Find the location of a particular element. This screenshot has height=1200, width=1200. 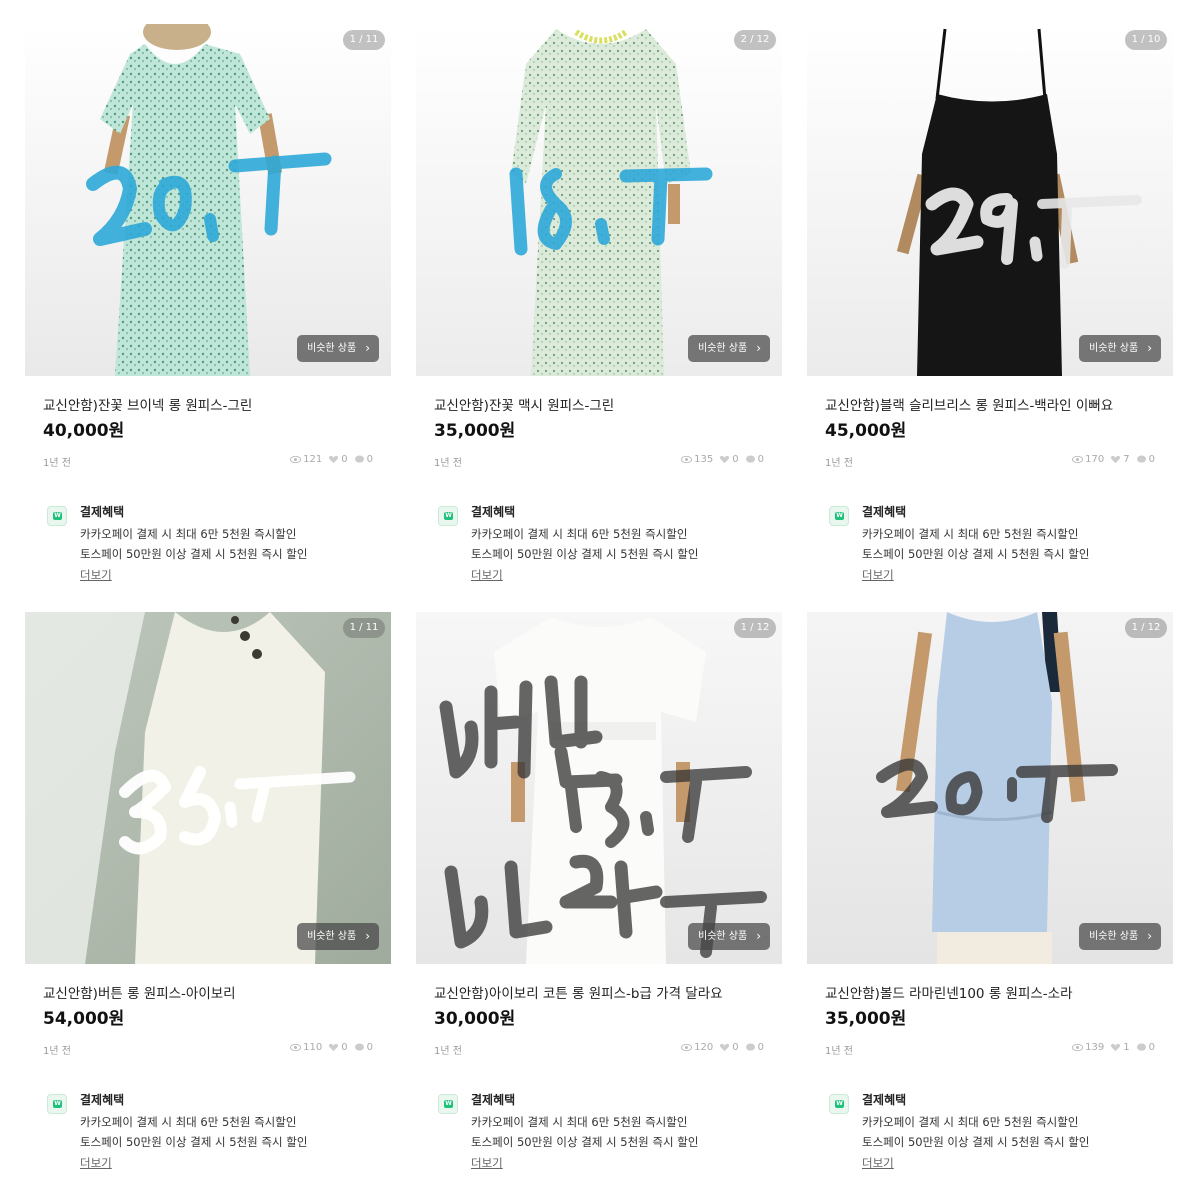

view-count: 121 is located at coordinates (313, 459).